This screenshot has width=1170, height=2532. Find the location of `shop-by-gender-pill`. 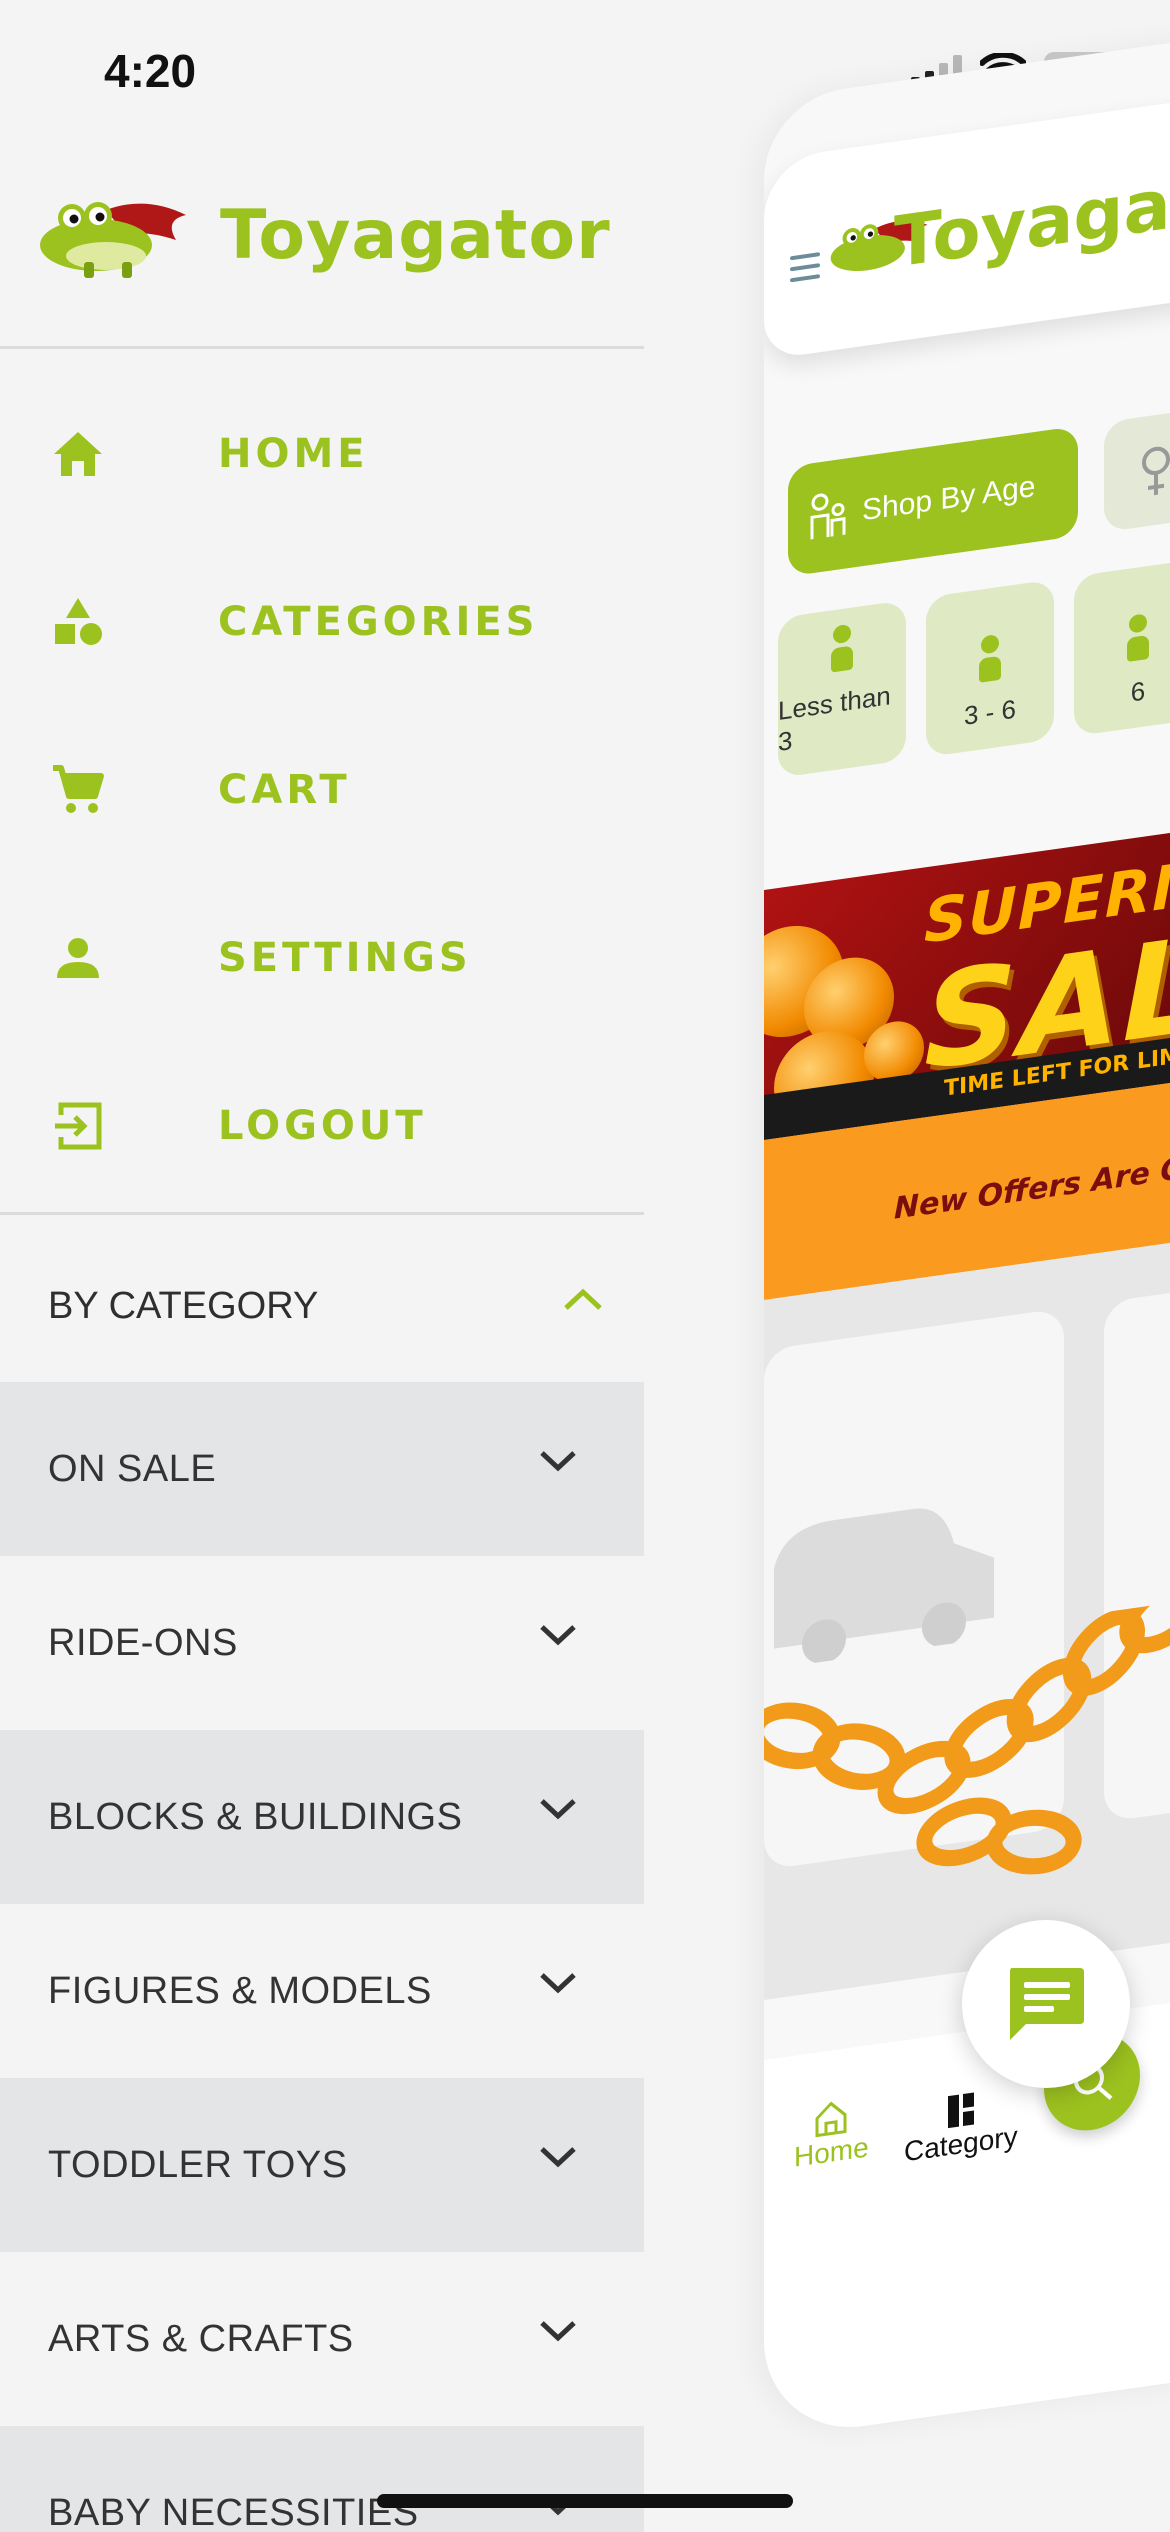

shop-by-gender-pill is located at coordinates (1137, 469).